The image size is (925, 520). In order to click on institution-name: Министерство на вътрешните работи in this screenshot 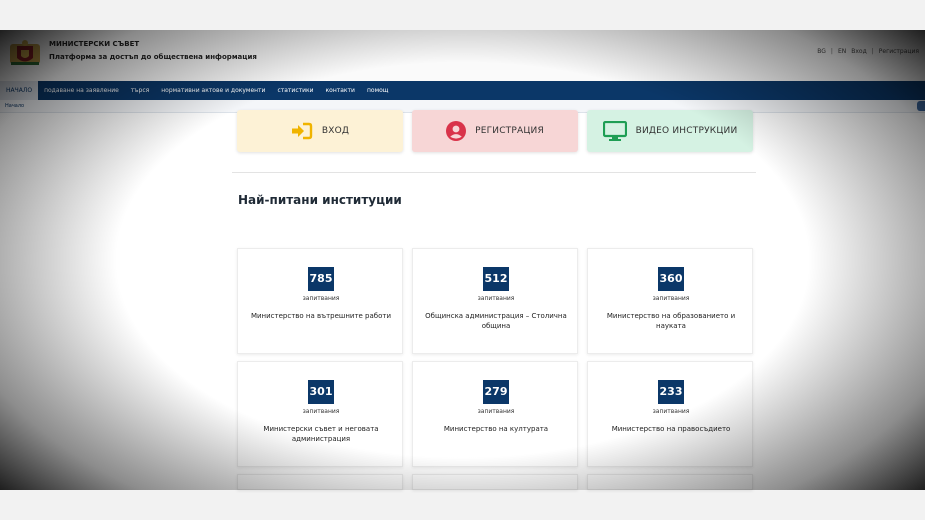, I will do `click(321, 316)`.